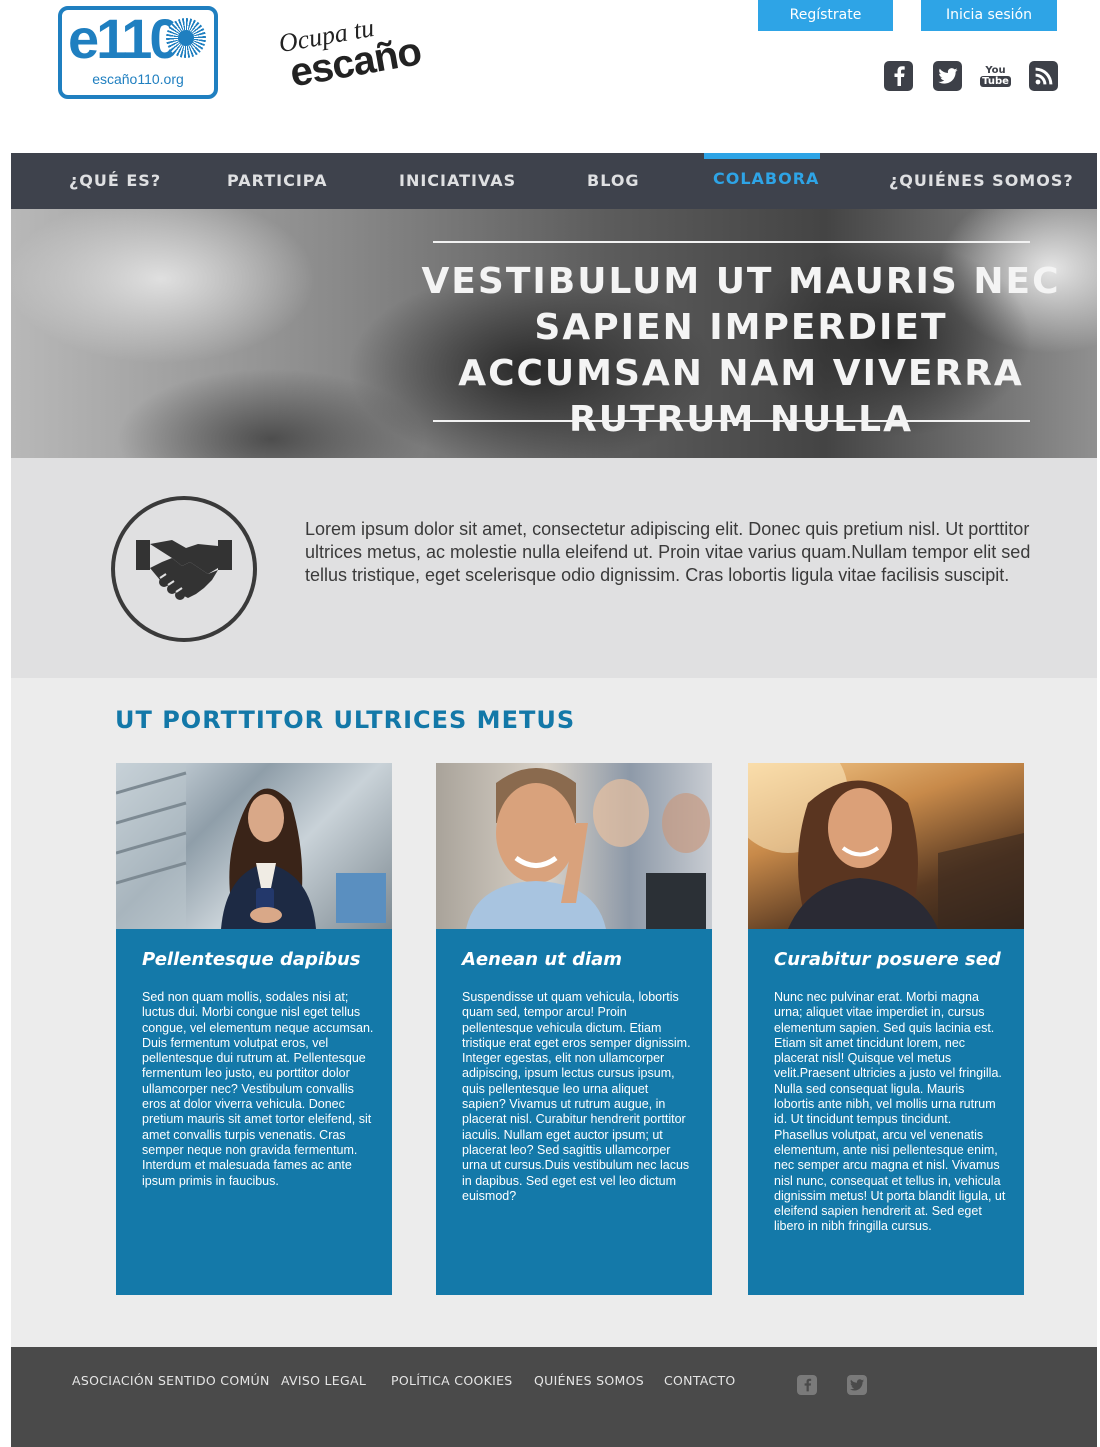  What do you see at coordinates (947, 76) in the screenshot?
I see `twitter-icon` at bounding box center [947, 76].